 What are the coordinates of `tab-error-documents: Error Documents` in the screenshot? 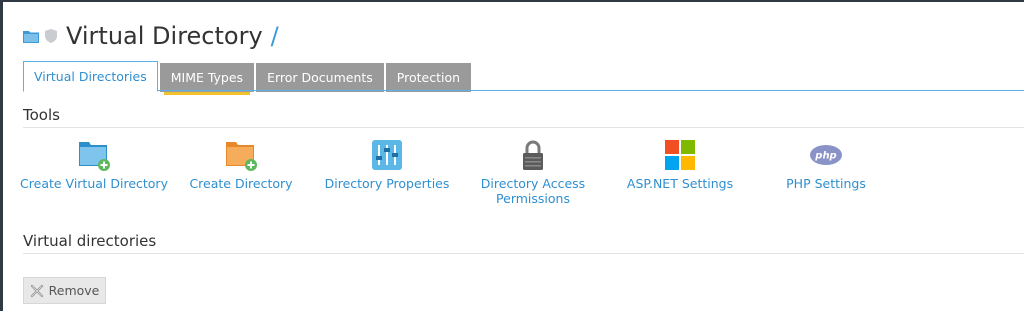 It's located at (320, 77).